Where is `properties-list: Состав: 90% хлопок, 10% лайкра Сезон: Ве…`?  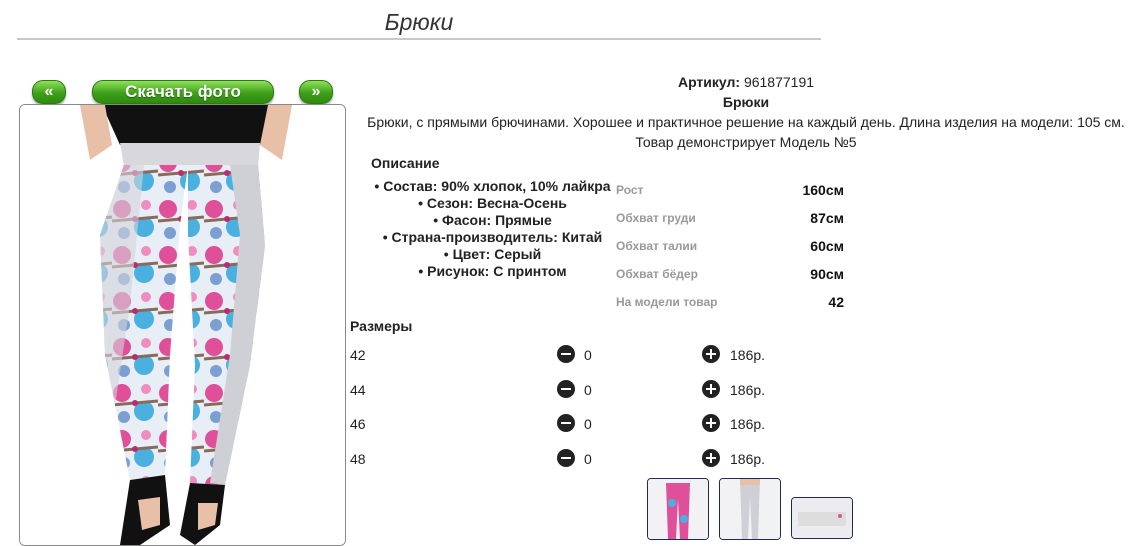
properties-list: Состав: 90% хлопок, 10% лайкра Сезон: Ве… is located at coordinates (492, 229).